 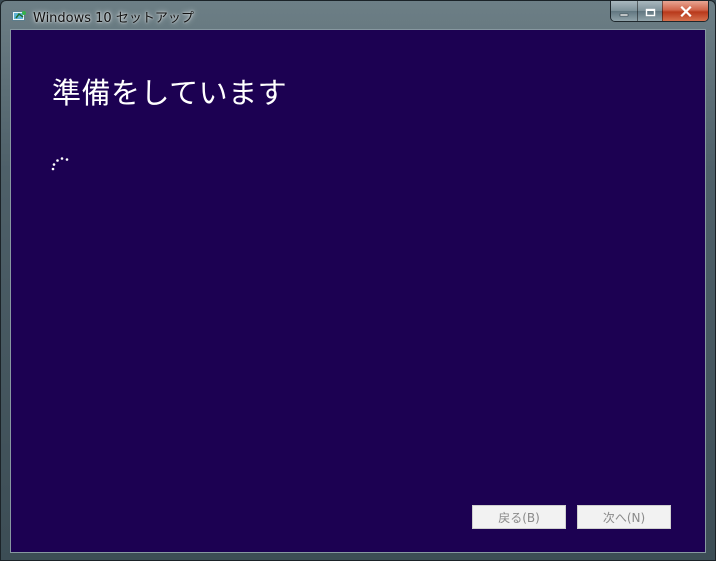 I want to click on next-button: 次へ(N), so click(x=624, y=517).